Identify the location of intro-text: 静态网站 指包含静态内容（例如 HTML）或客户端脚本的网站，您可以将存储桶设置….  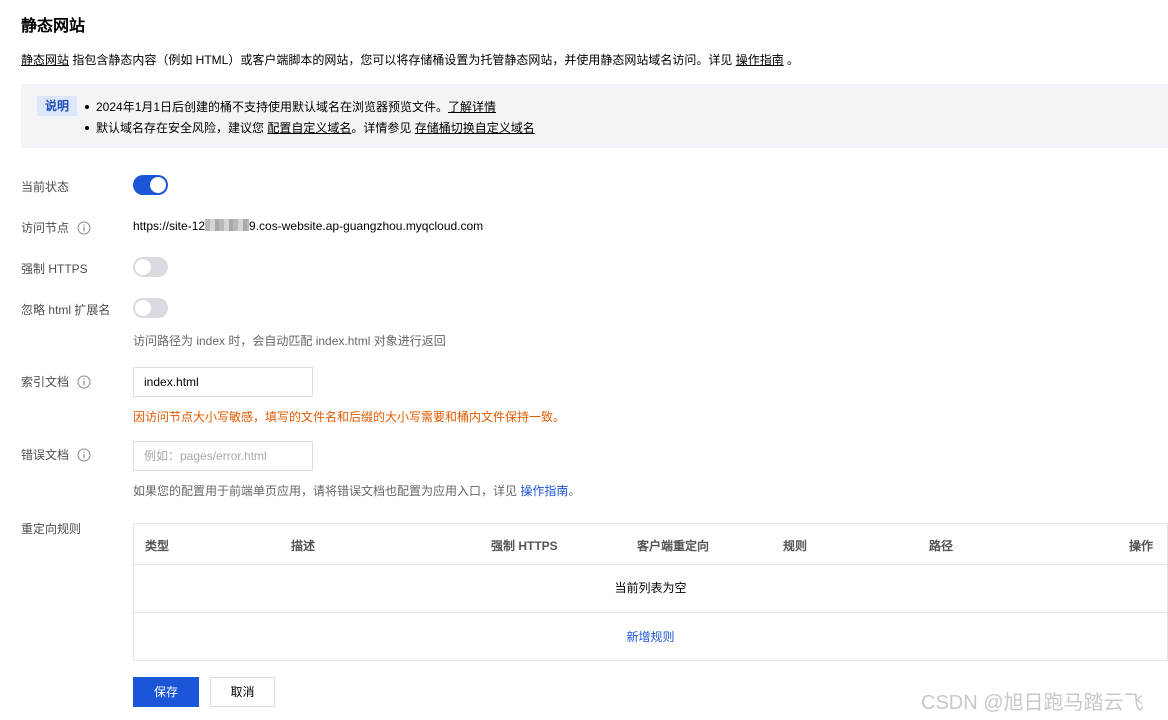
(410, 59).